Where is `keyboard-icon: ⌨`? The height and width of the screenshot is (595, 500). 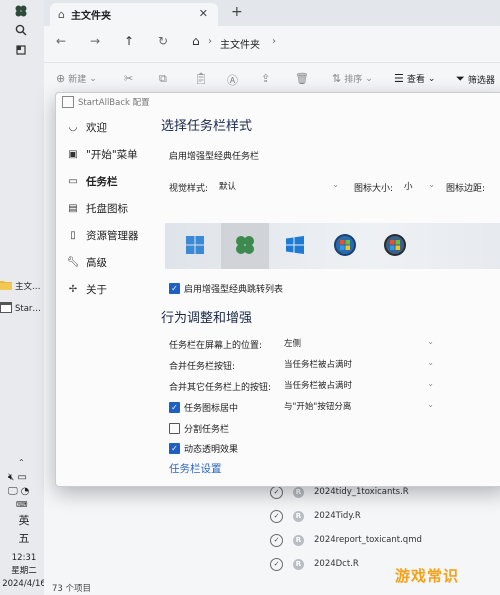 keyboard-icon: ⌨ is located at coordinates (22, 504).